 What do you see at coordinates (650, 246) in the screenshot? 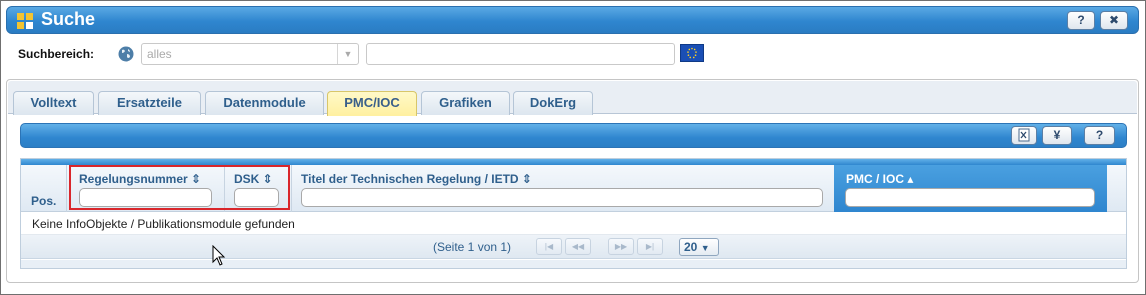
I see `last-page-button: ▶|` at bounding box center [650, 246].